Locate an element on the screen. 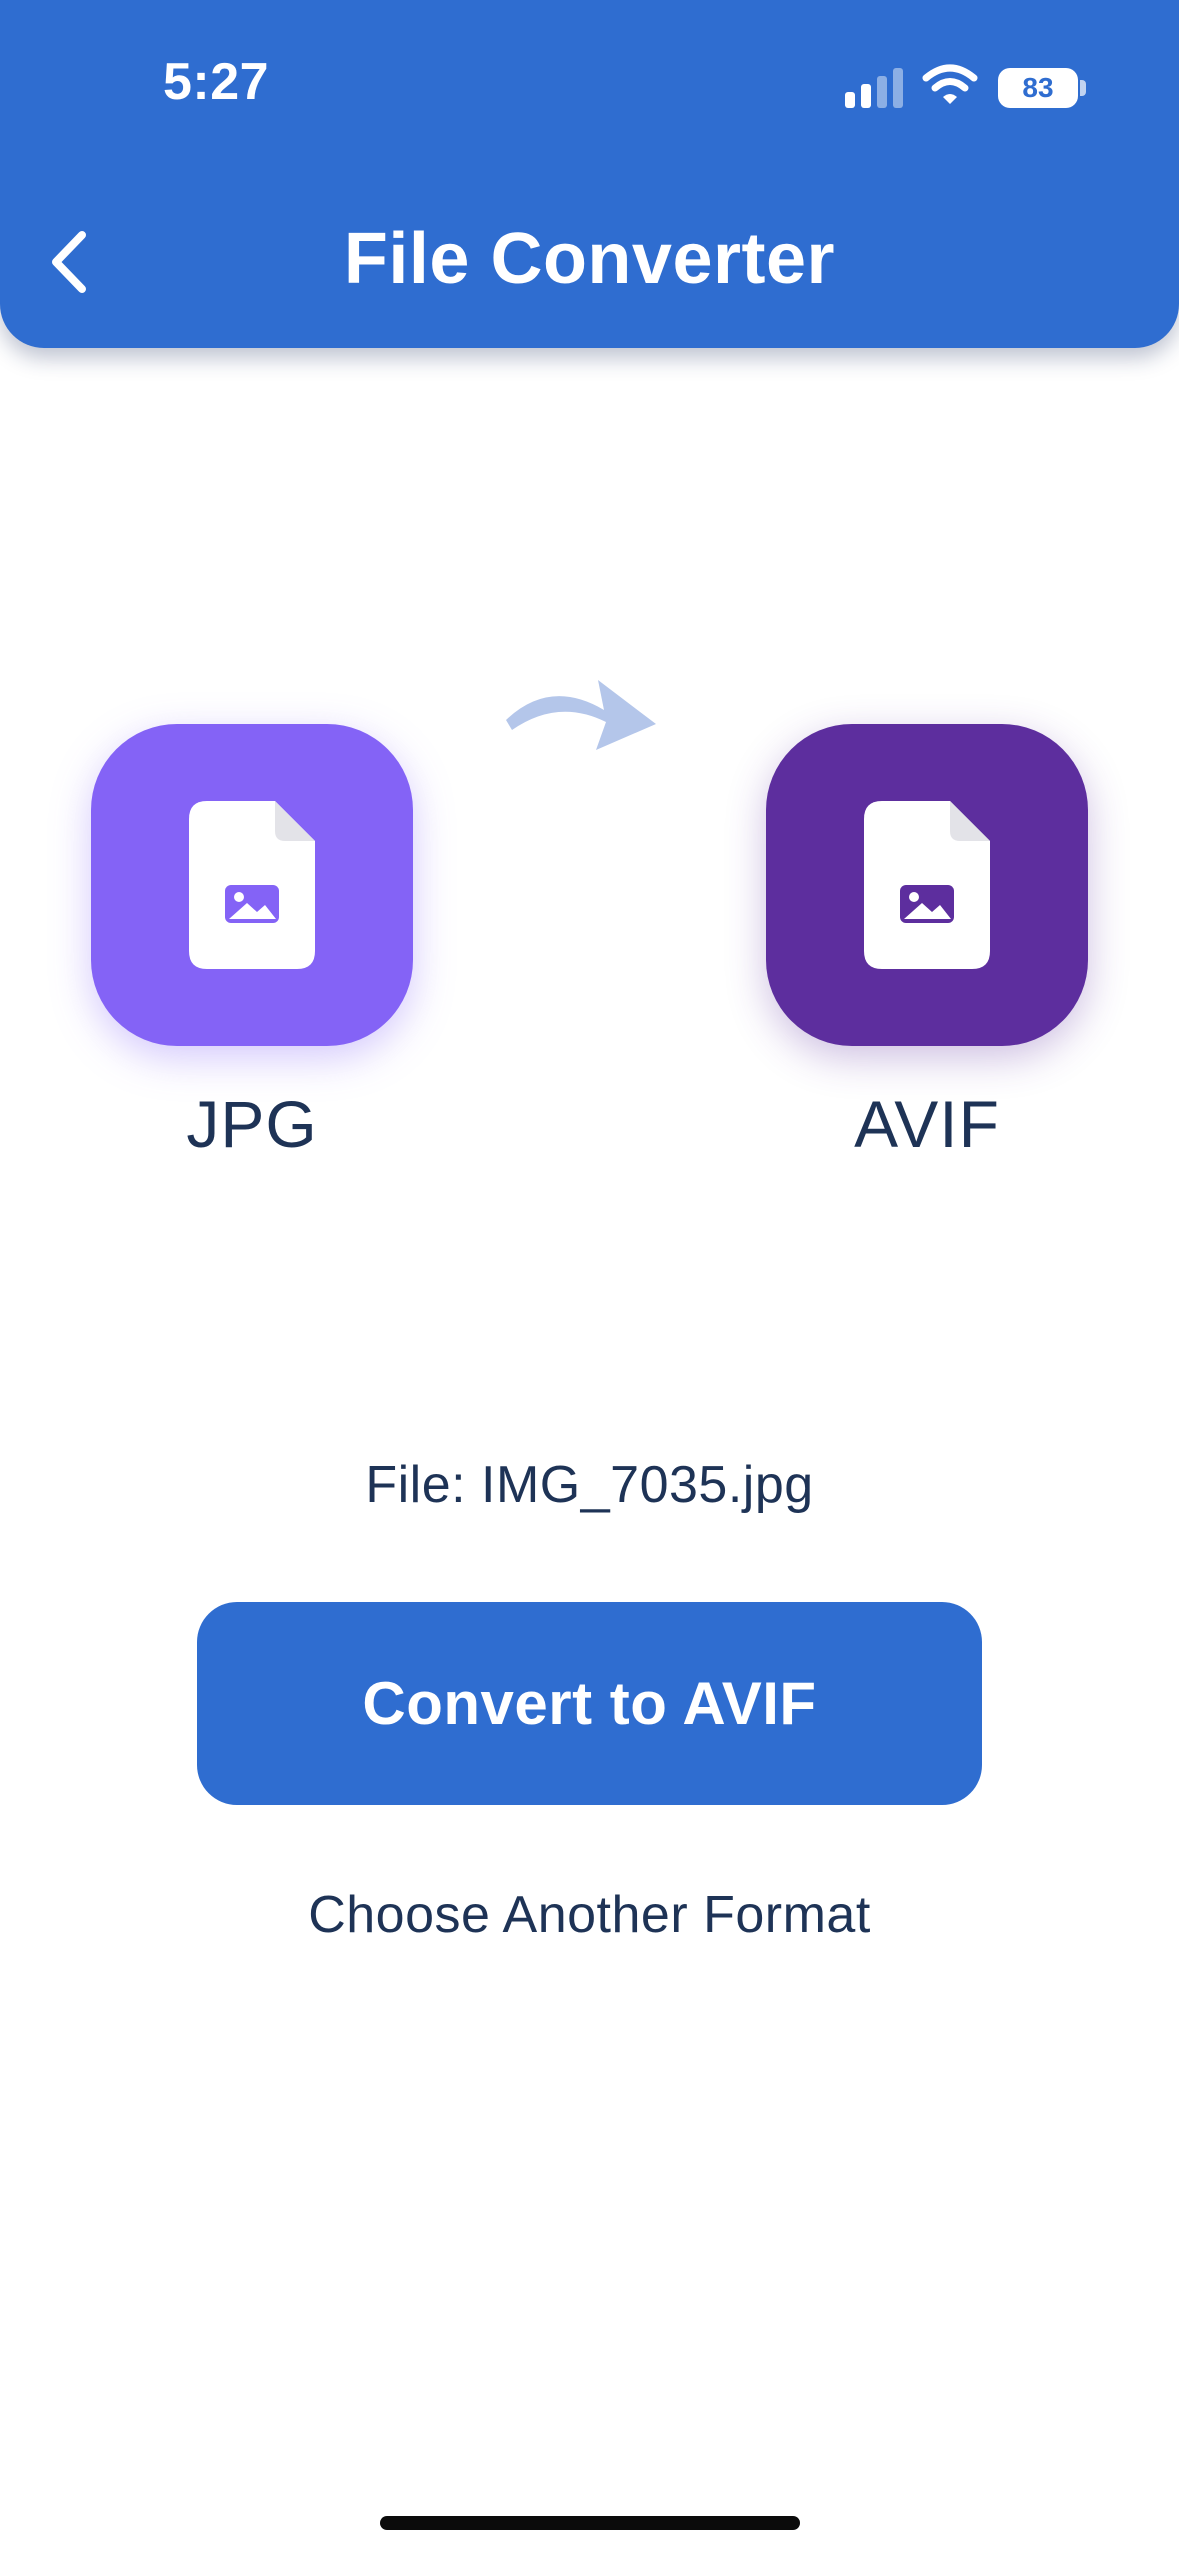 Image resolution: width=1179 pixels, height=2556 pixels. target-format-label: AVIF is located at coordinates (927, 1124).